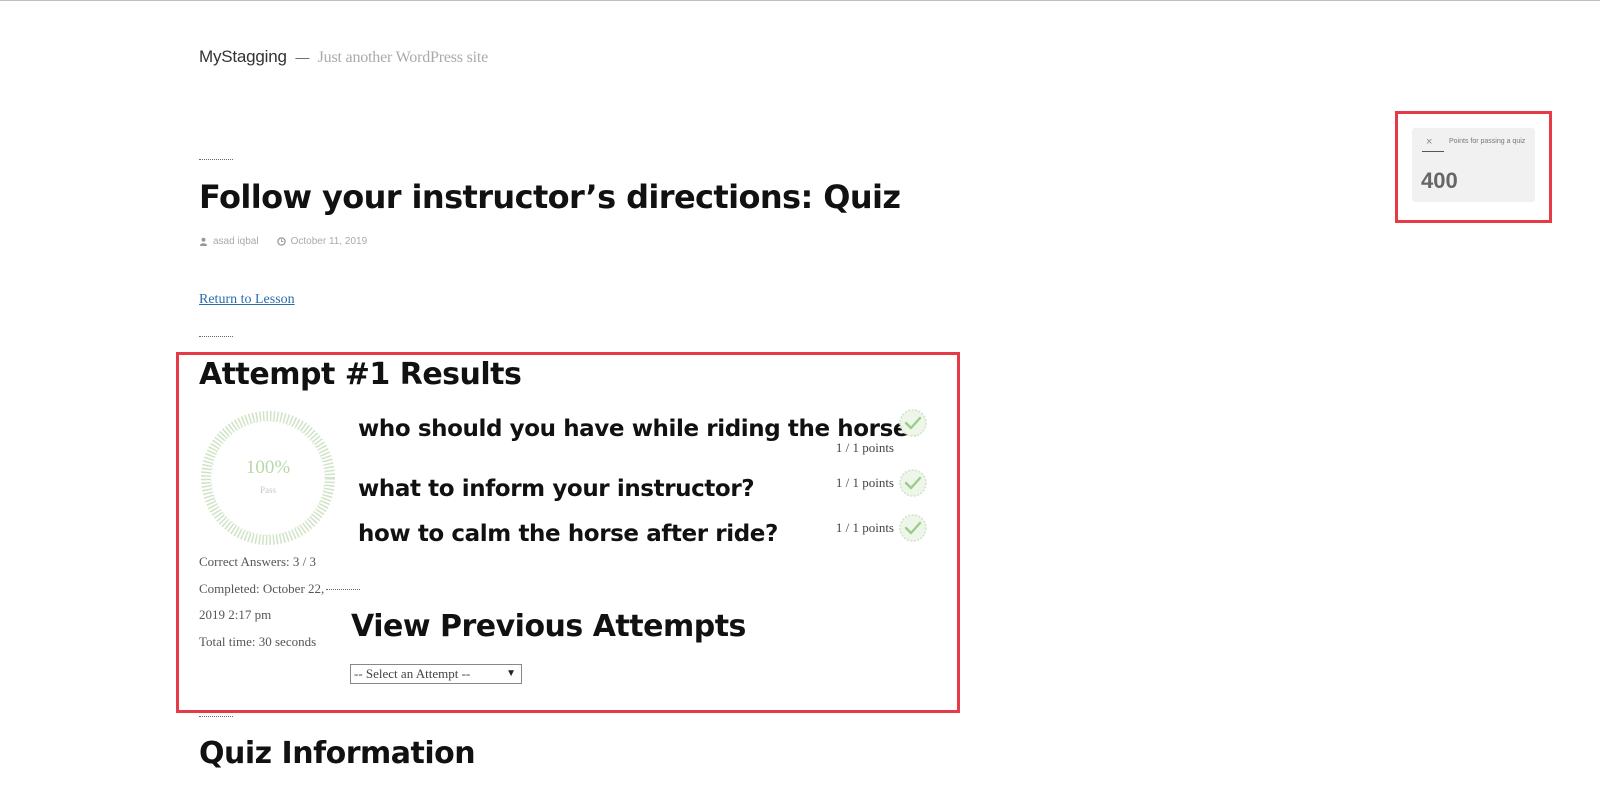 This screenshot has width=1600, height=794. I want to click on quiz-information-title: Quiz Information, so click(337, 753).